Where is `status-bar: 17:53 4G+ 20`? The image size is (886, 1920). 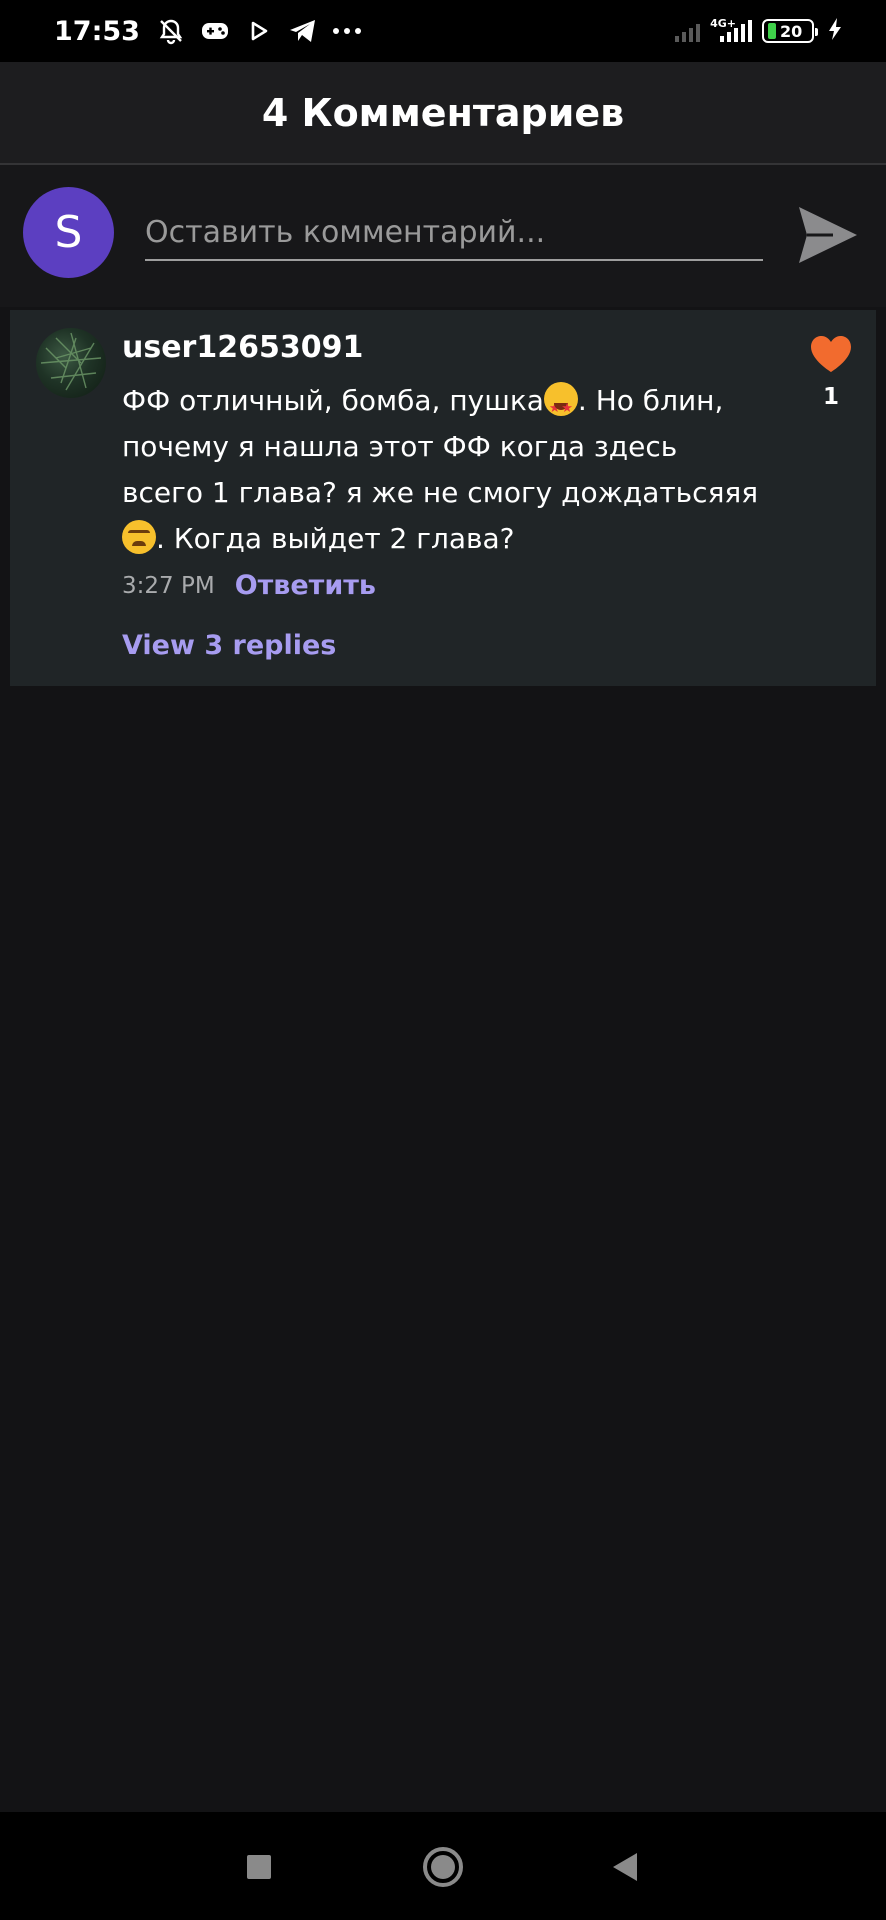
status-bar: 17:53 4G+ 20 is located at coordinates (443, 31).